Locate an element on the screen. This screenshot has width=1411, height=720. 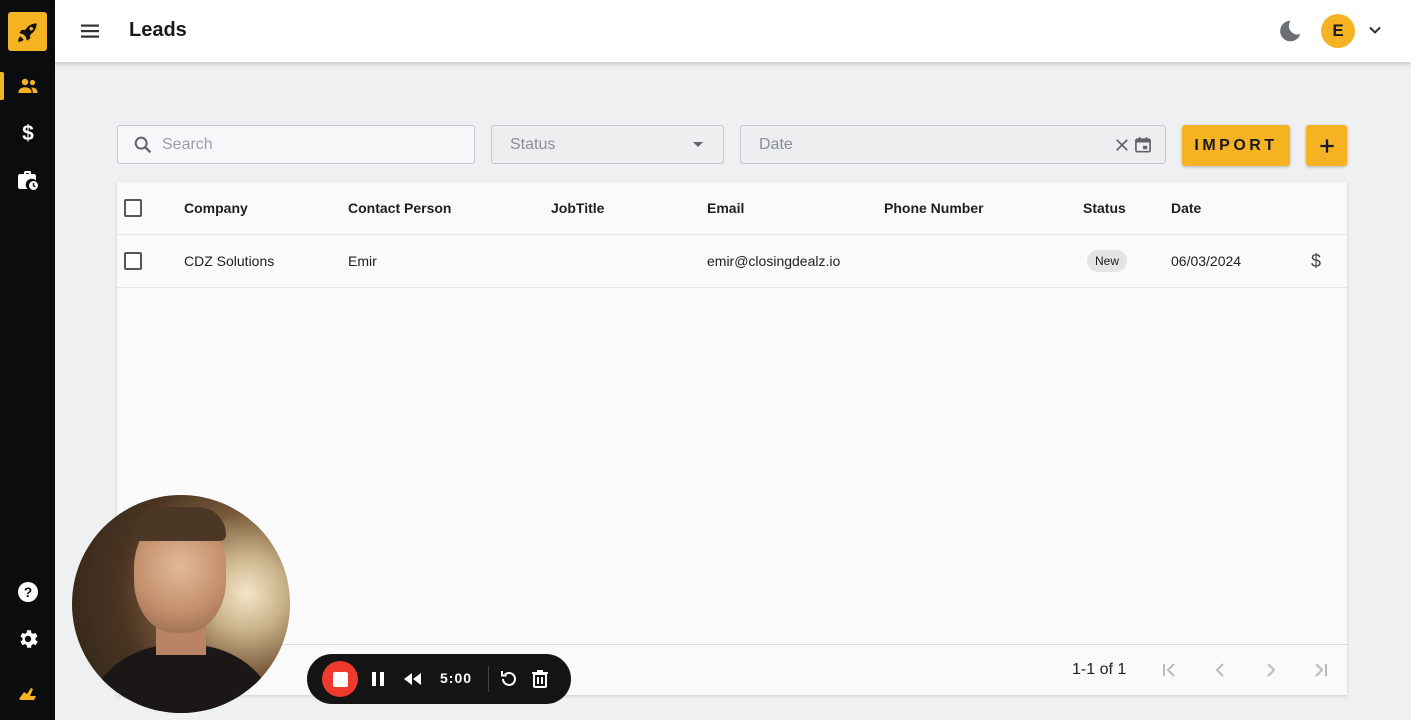
help-icon: ? is located at coordinates (27, 592).